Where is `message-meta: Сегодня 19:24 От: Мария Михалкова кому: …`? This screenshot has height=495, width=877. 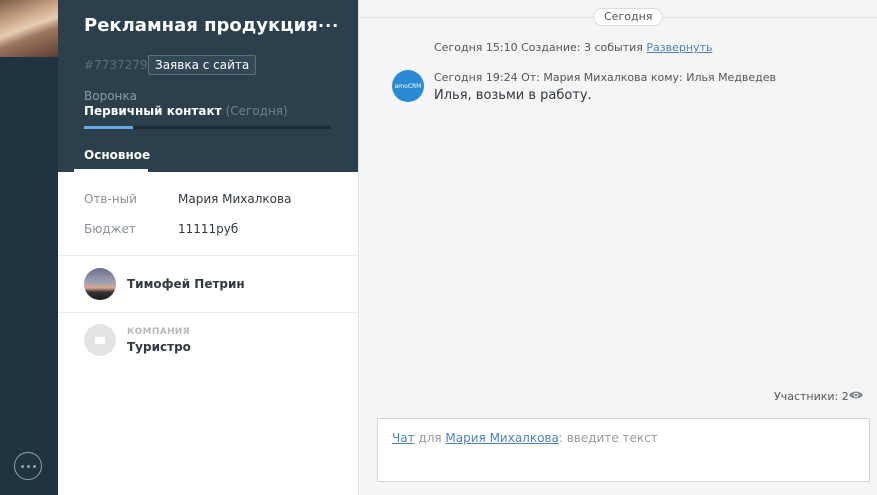
message-meta: Сегодня 19:24 От: Мария Михалкова кому: … is located at coordinates (605, 77).